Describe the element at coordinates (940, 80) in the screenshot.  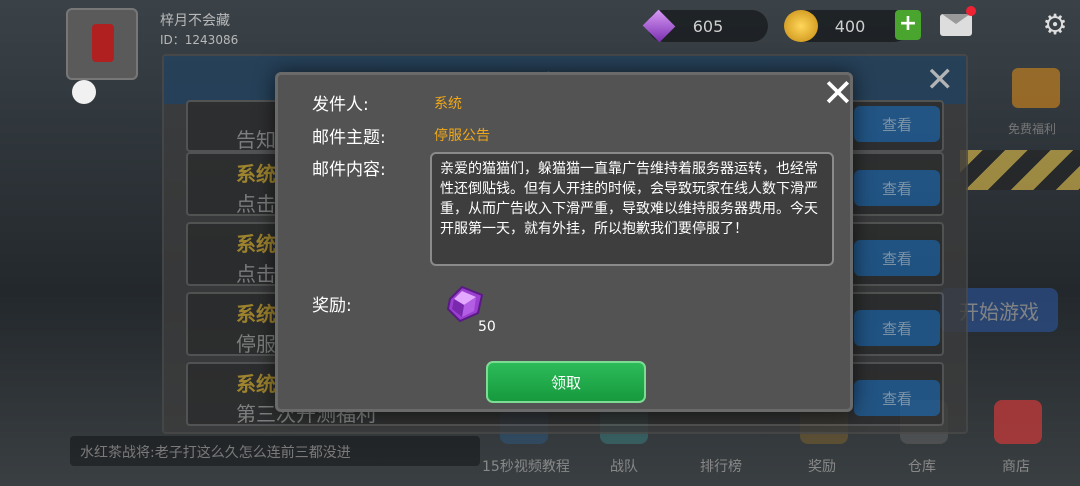
I see `mail-panel-close-icon: ✕` at that location.